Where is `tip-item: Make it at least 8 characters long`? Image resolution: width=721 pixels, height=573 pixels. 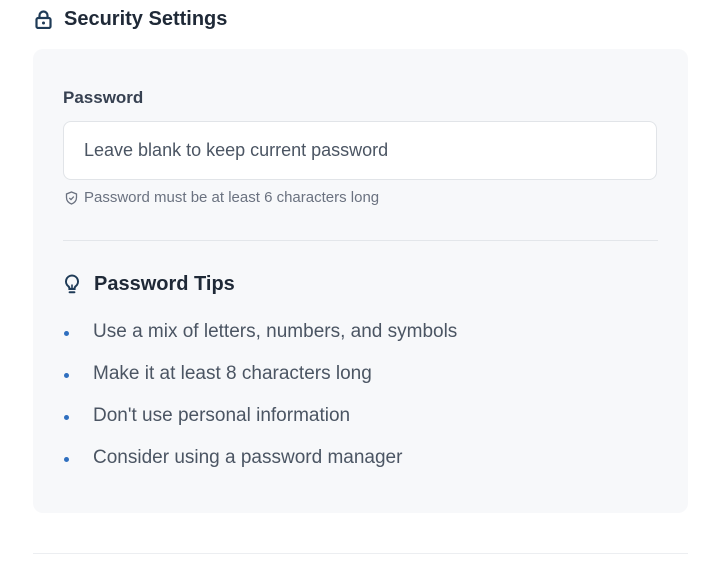 tip-item: Make it at least 8 characters long is located at coordinates (260, 382).